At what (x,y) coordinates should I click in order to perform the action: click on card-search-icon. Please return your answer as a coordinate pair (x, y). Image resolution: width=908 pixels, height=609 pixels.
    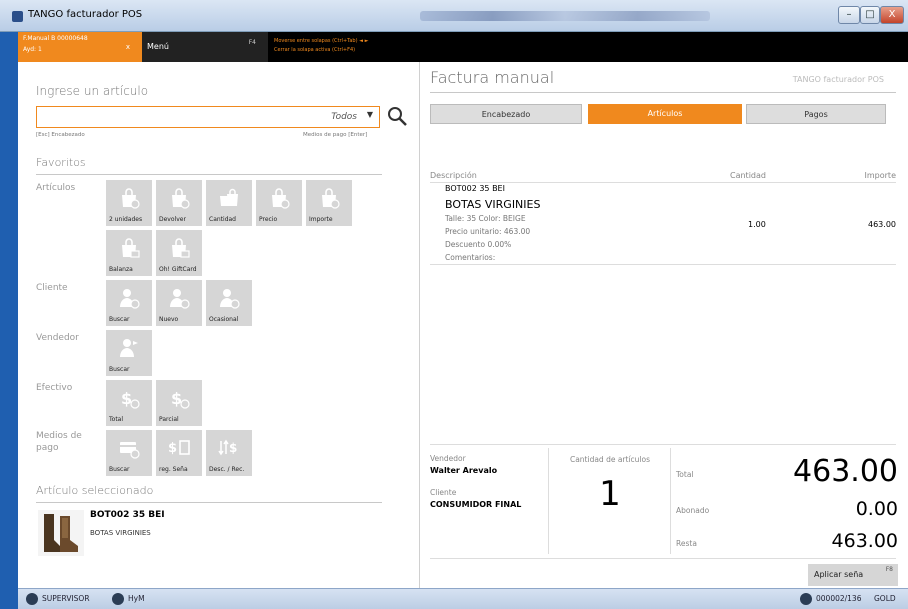
    Looking at the image, I should click on (130, 450).